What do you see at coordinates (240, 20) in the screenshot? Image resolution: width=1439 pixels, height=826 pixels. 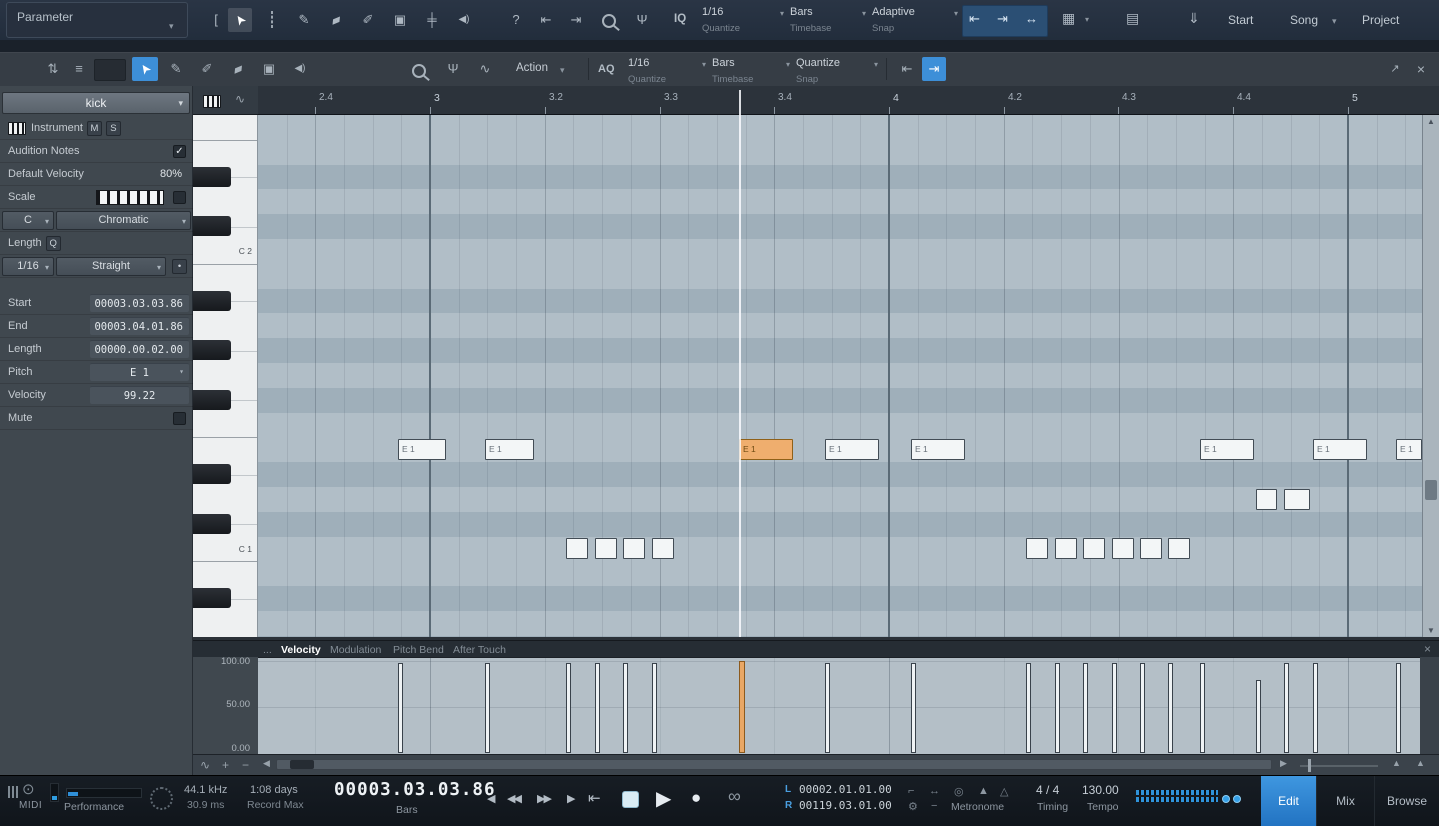 I see `arrow-tool-icon: ➤` at bounding box center [240, 20].